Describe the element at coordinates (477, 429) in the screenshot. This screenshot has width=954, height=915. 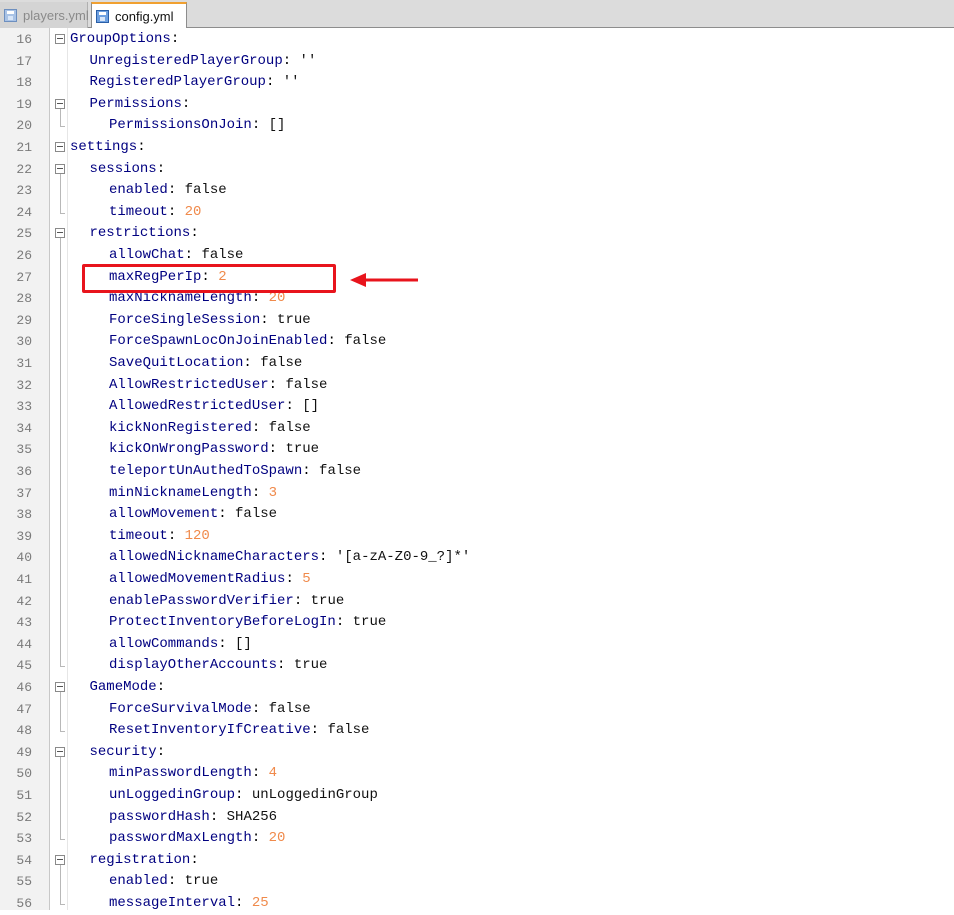
I see `code-line: 34 kickNonRegistered: false` at that location.